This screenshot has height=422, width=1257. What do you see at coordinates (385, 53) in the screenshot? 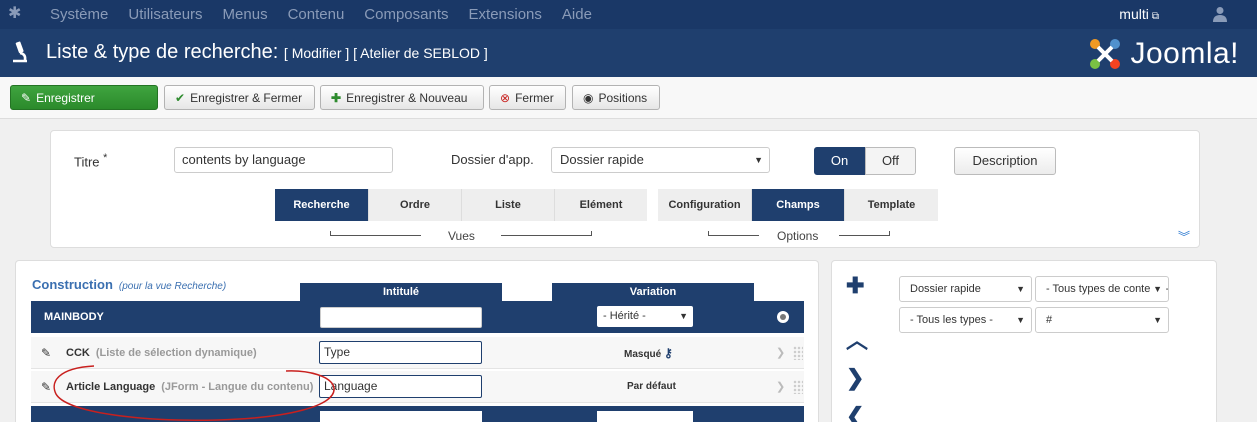
I see `page-subtitle: [ Modifier ] [ Atelier de SEBLOD ]` at bounding box center [385, 53].